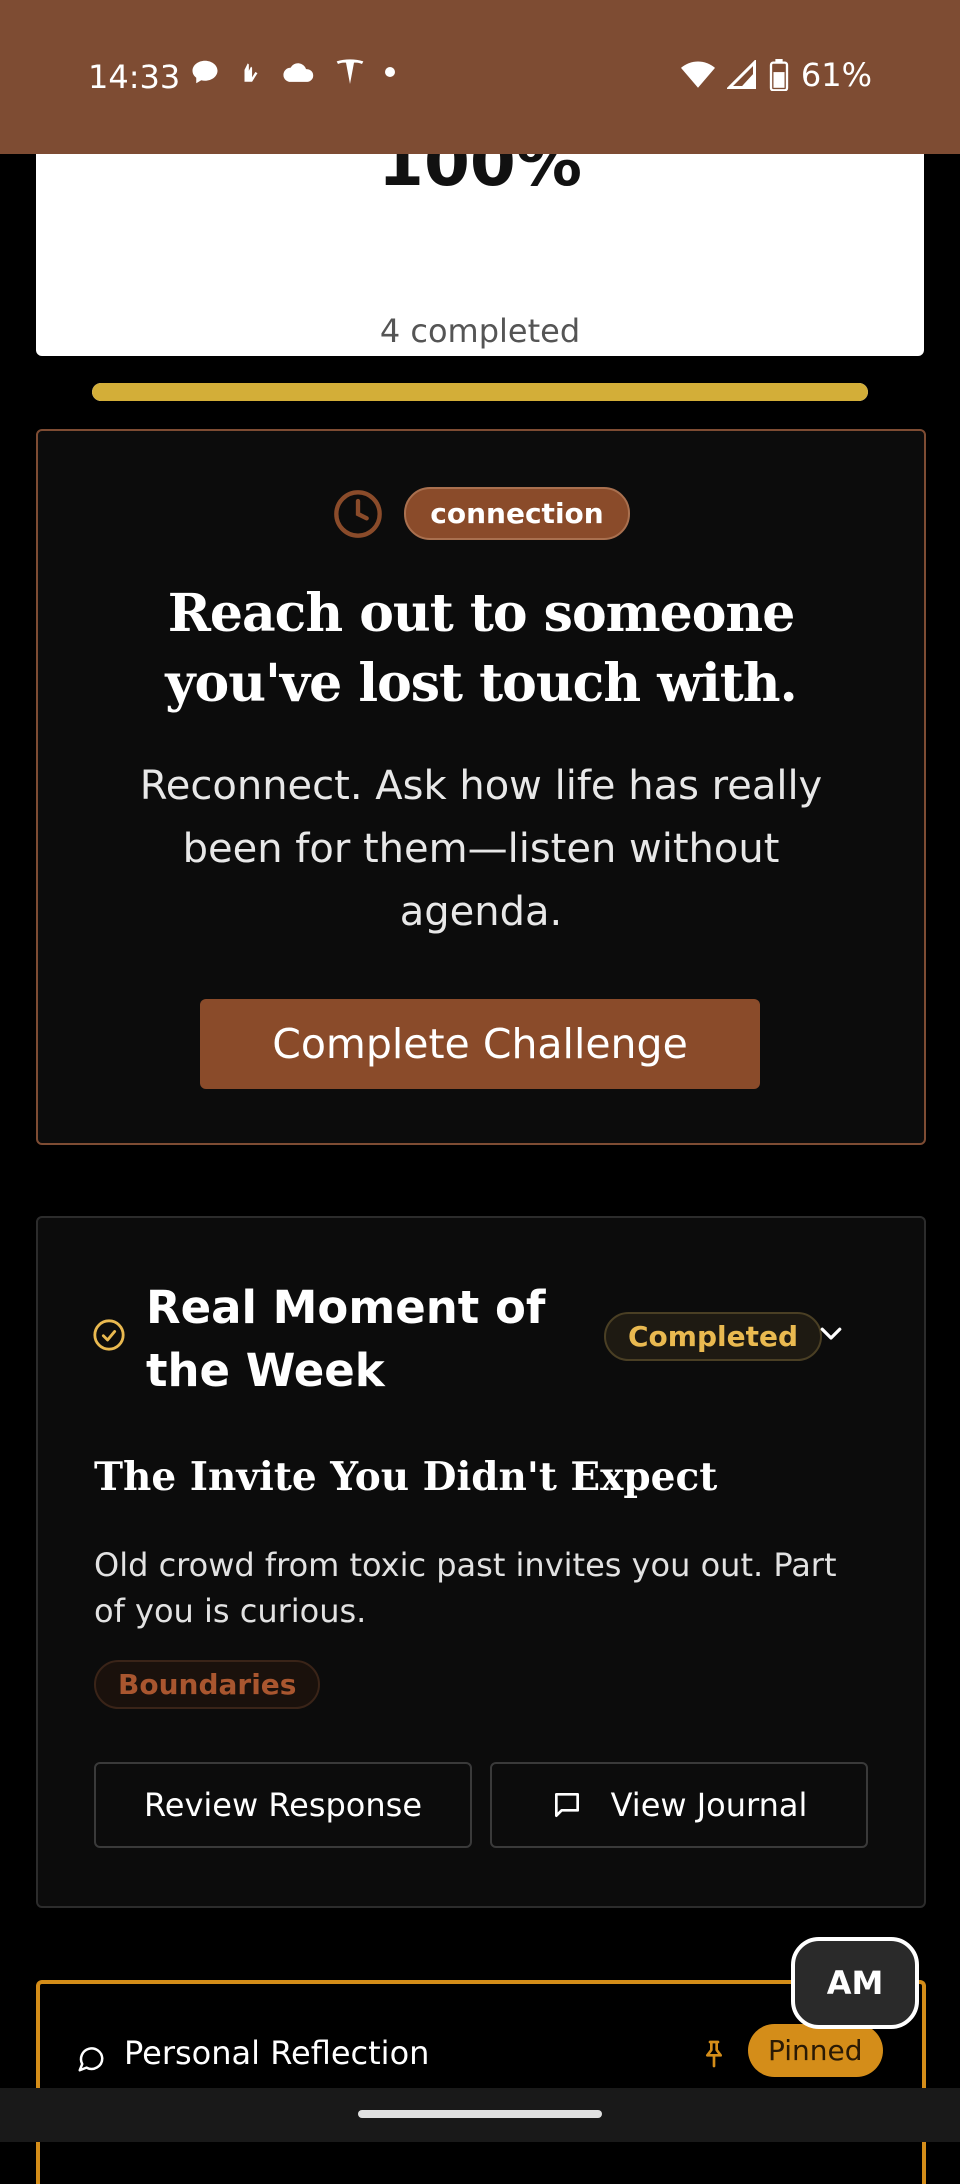  What do you see at coordinates (205, 72) in the screenshot?
I see `chat-bubble-icon` at bounding box center [205, 72].